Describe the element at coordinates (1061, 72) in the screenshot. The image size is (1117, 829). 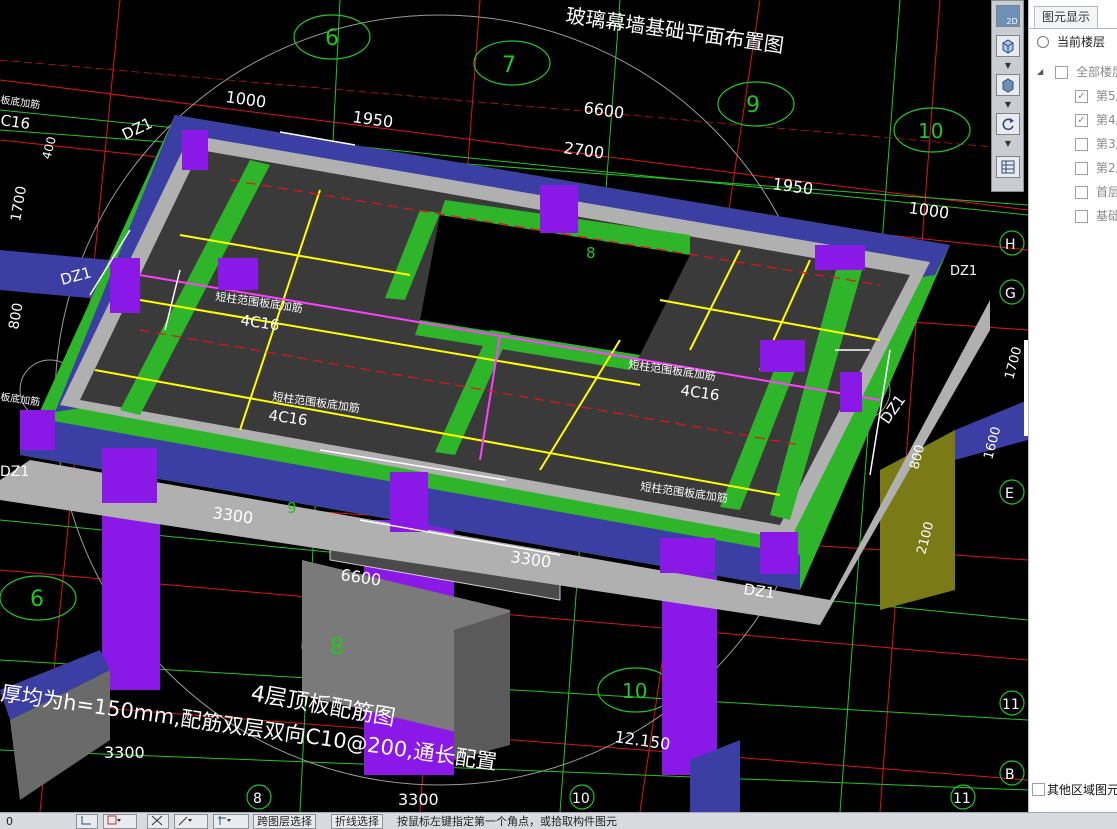
I see `all-floors-checkbox` at that location.